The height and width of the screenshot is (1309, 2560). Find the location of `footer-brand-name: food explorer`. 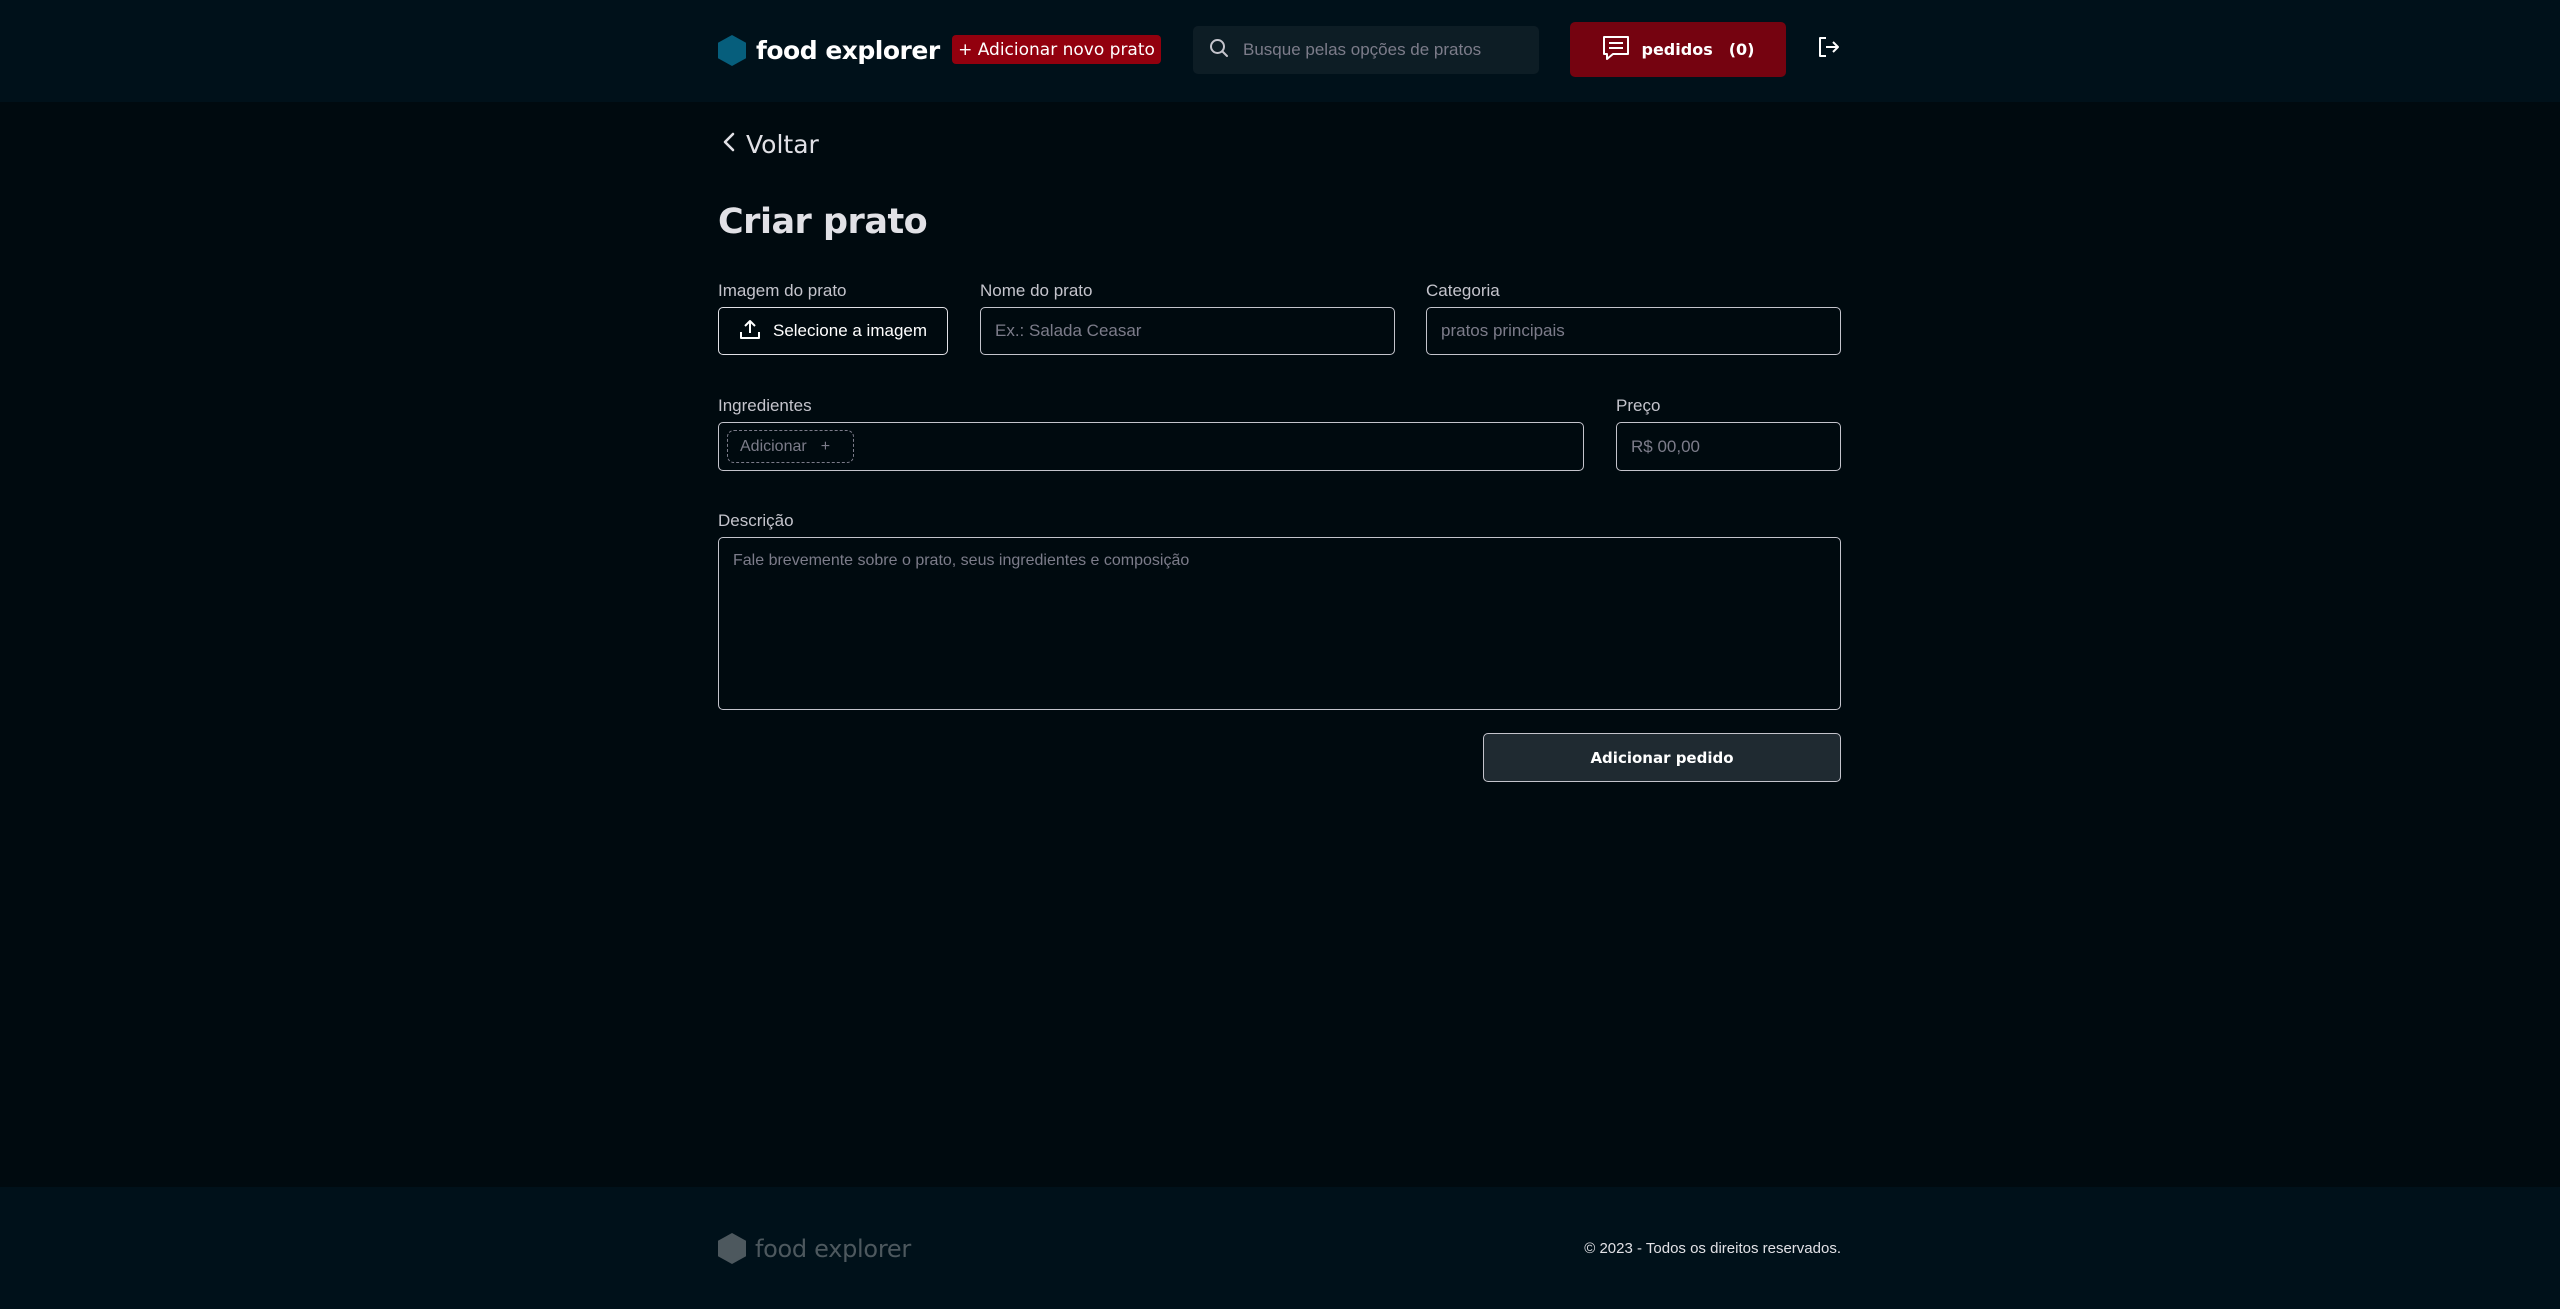

footer-brand-name: food explorer is located at coordinates (833, 1248).